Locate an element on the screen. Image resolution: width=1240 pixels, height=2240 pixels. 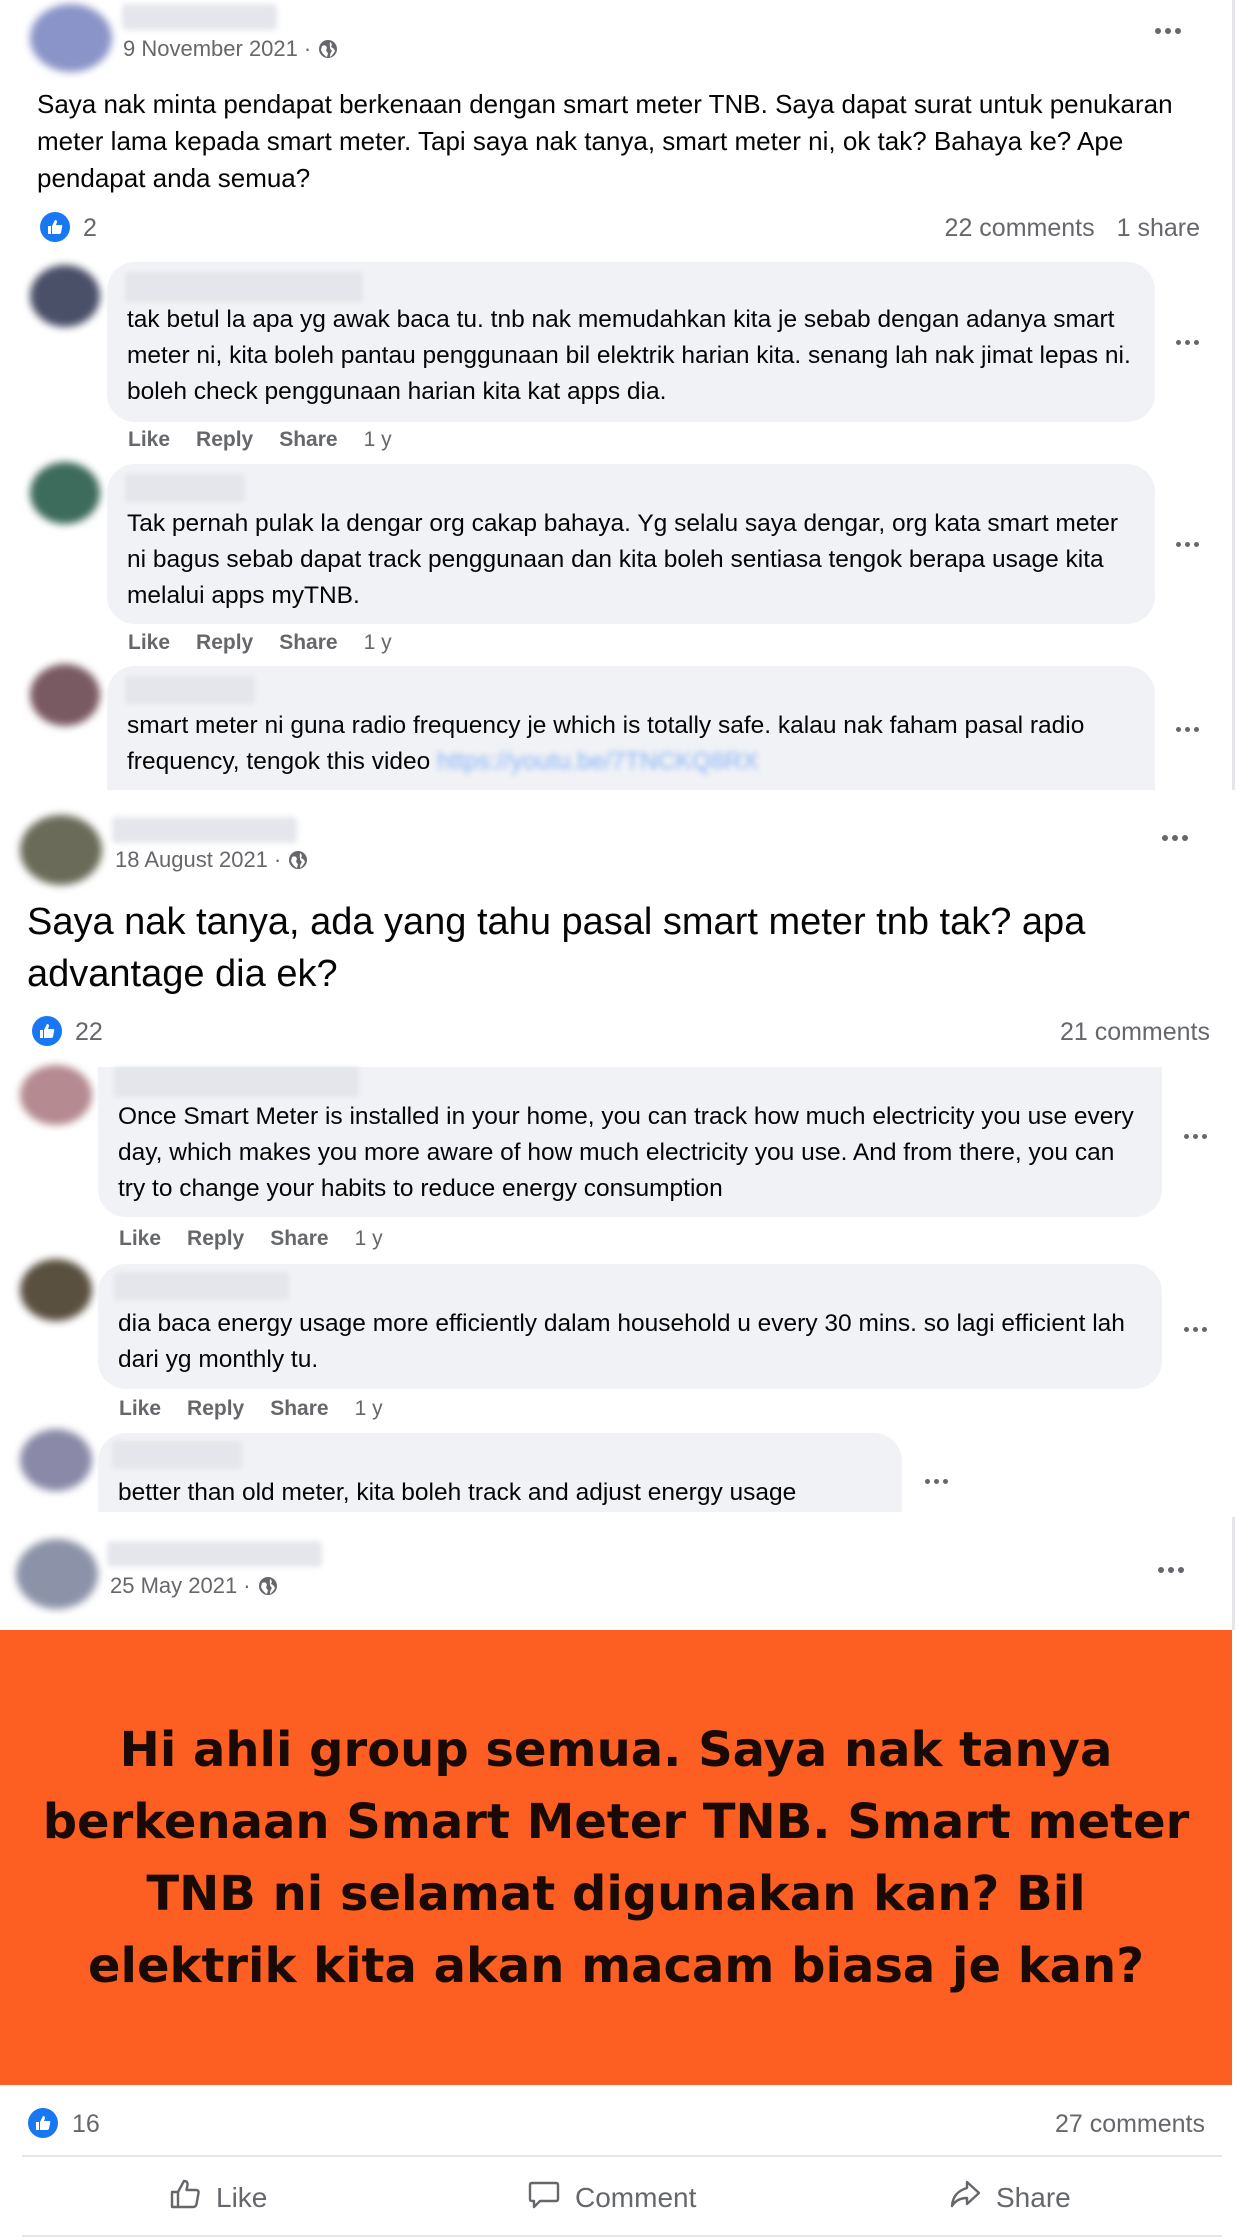
post-1-meta: 9 November 2021 · is located at coordinates (231, 49).